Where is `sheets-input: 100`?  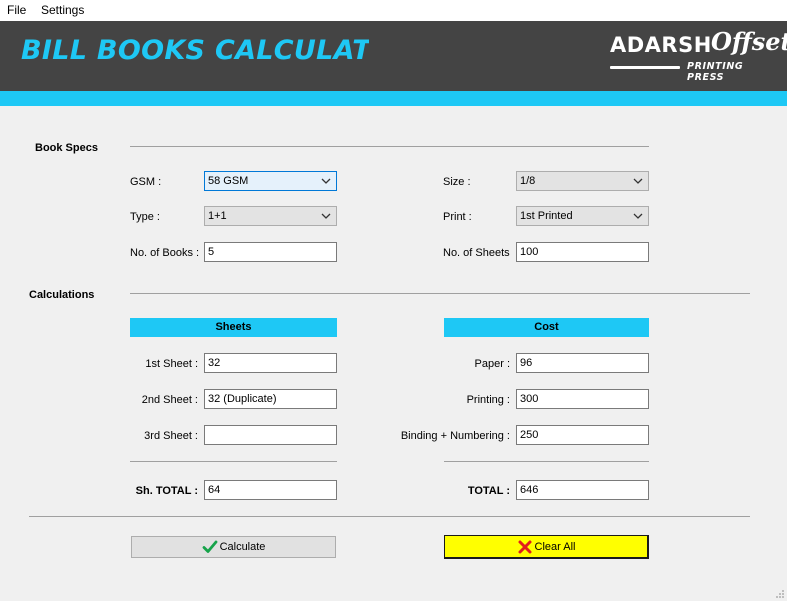
sheets-input: 100 is located at coordinates (582, 252).